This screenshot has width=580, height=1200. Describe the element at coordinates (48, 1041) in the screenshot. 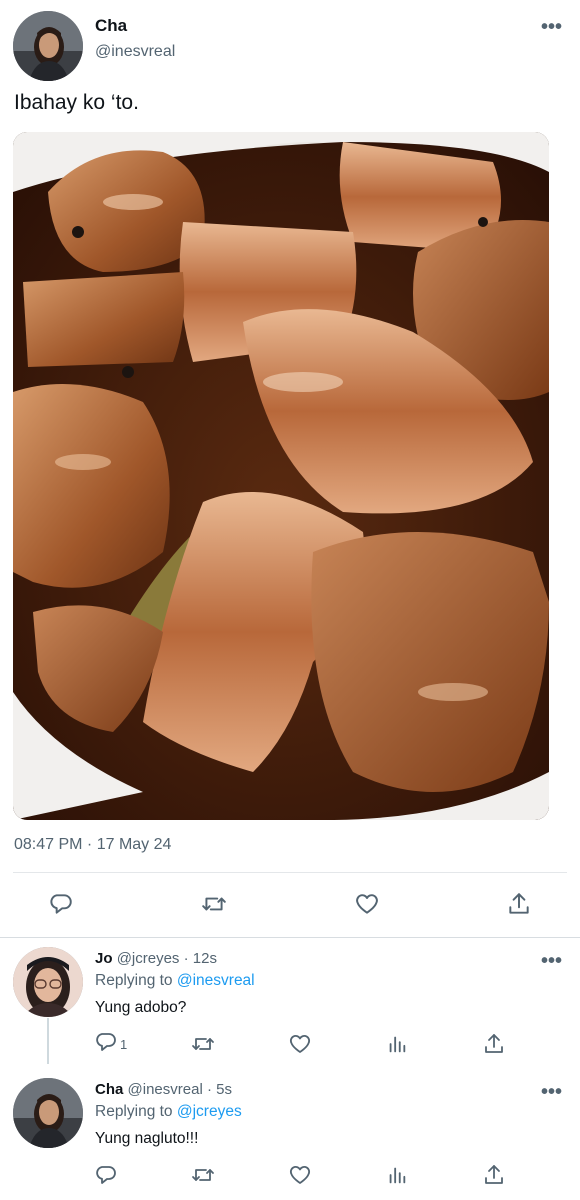

I see `thread-line` at that location.